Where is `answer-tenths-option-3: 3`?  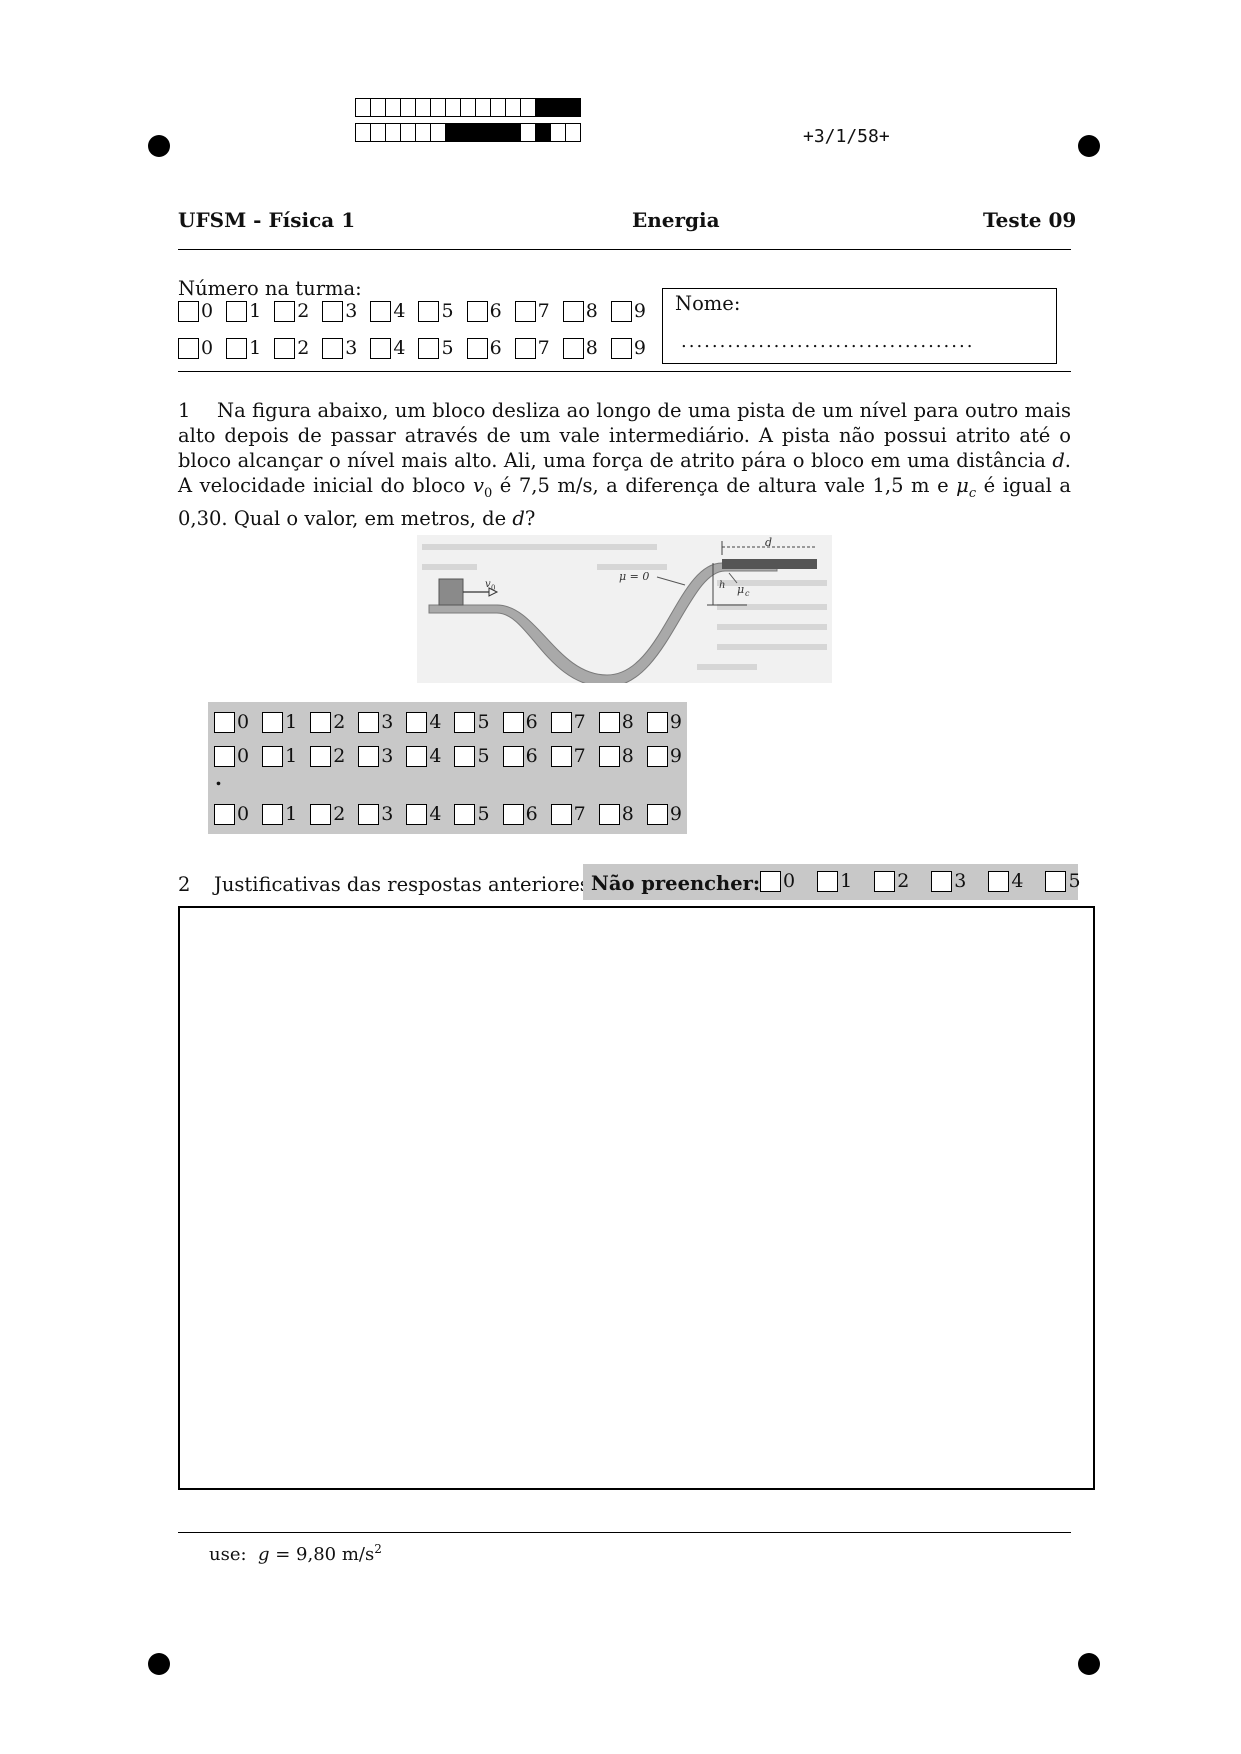
answer-tenths-option-3: 3 is located at coordinates (375, 814).